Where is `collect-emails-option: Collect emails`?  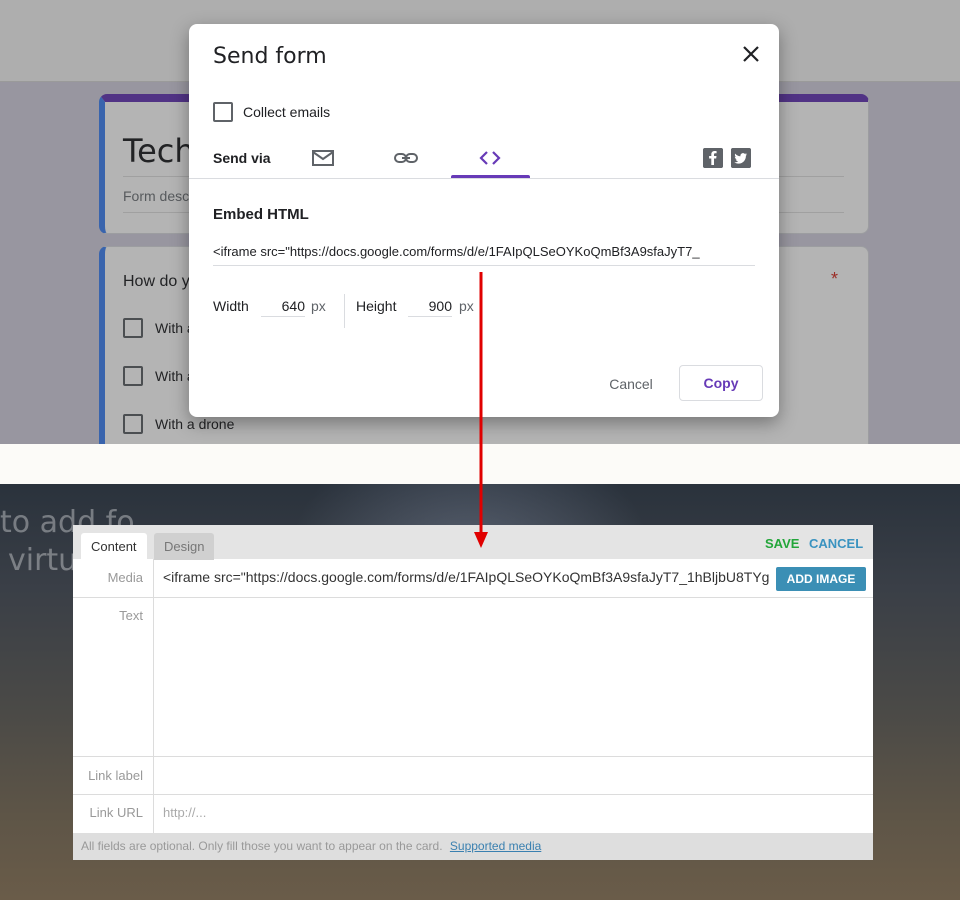 collect-emails-option: Collect emails is located at coordinates (271, 112).